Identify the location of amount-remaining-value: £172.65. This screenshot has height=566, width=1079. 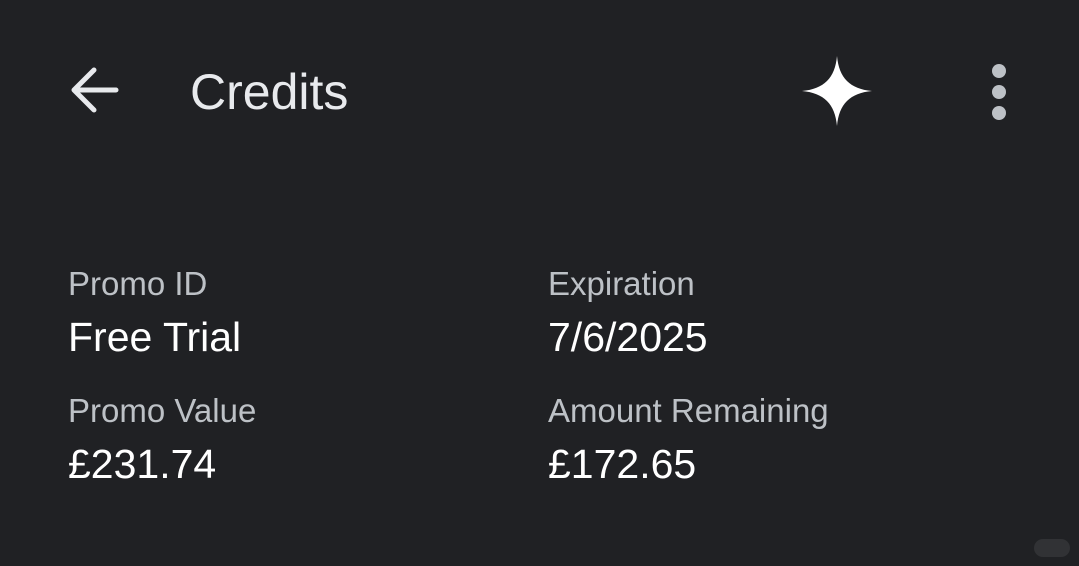
(622, 464).